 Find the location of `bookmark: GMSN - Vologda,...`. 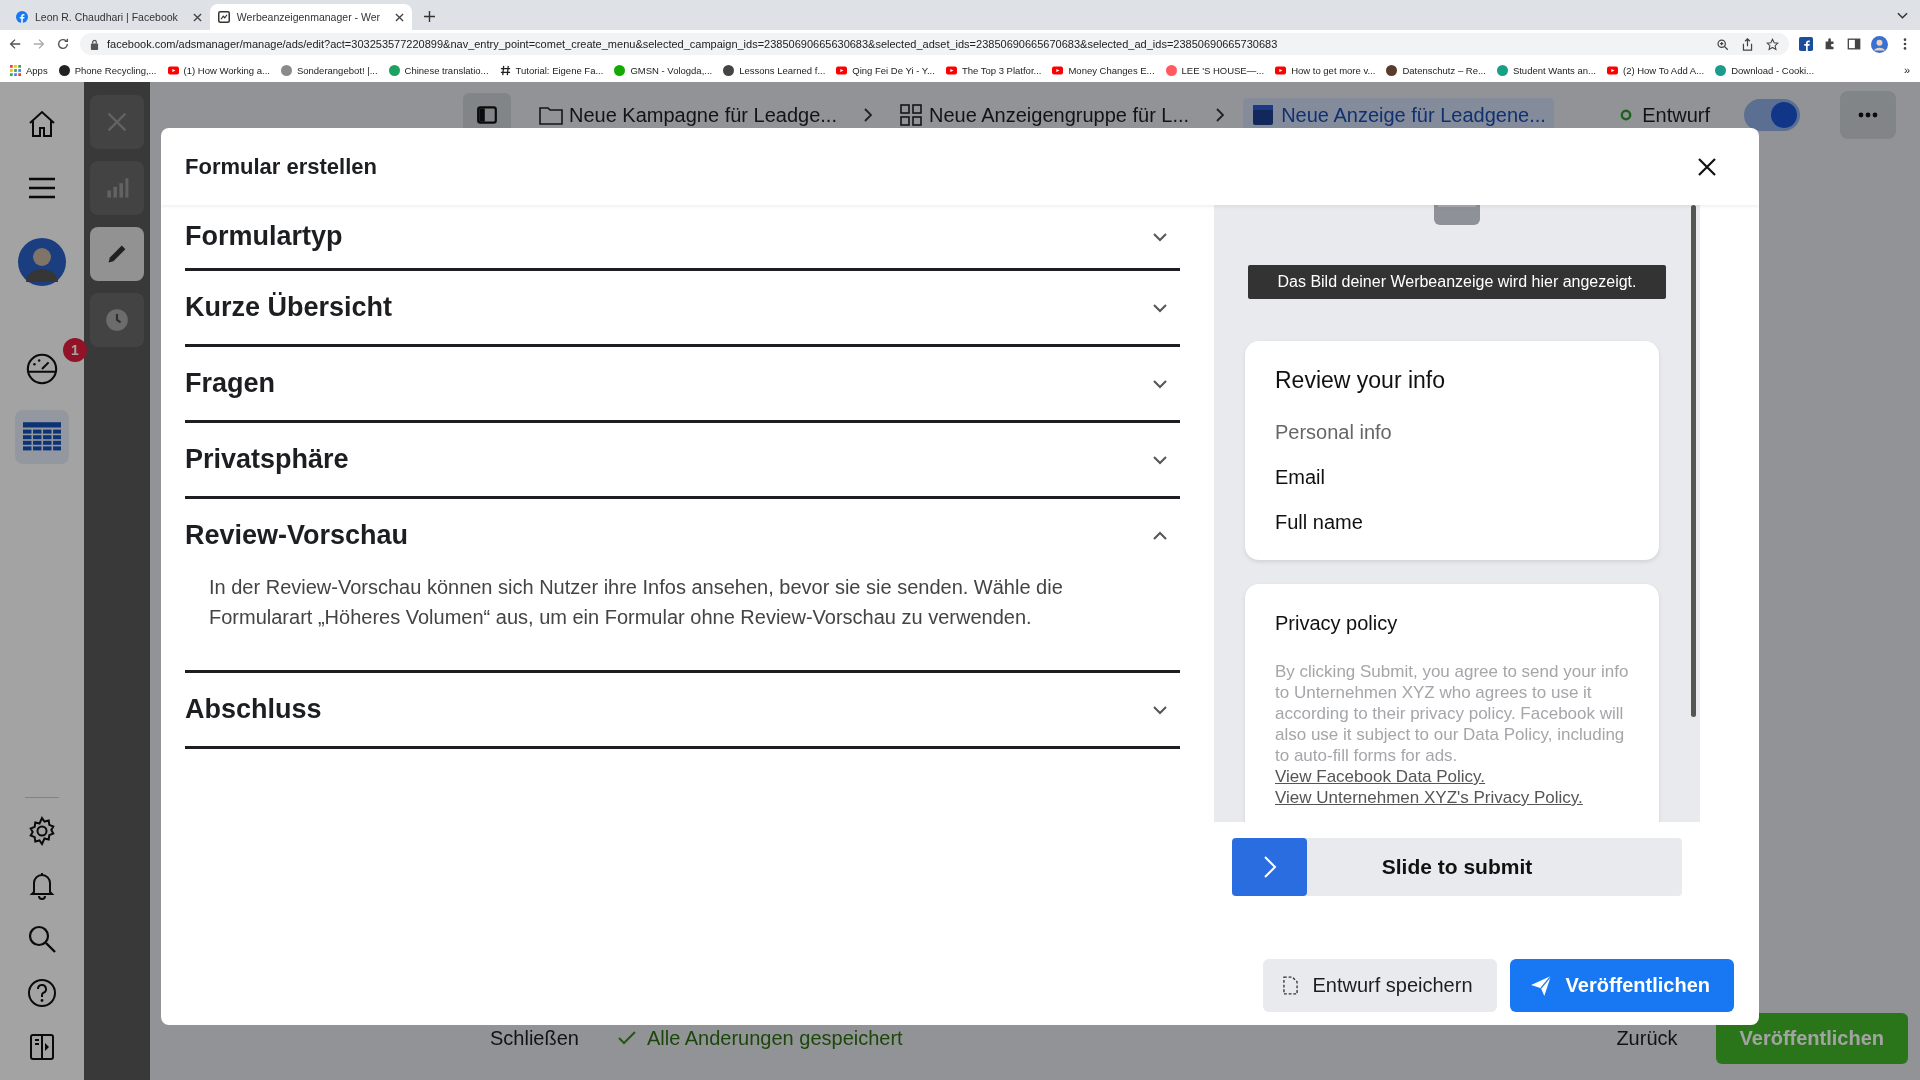

bookmark: GMSN - Vologda,... is located at coordinates (663, 70).